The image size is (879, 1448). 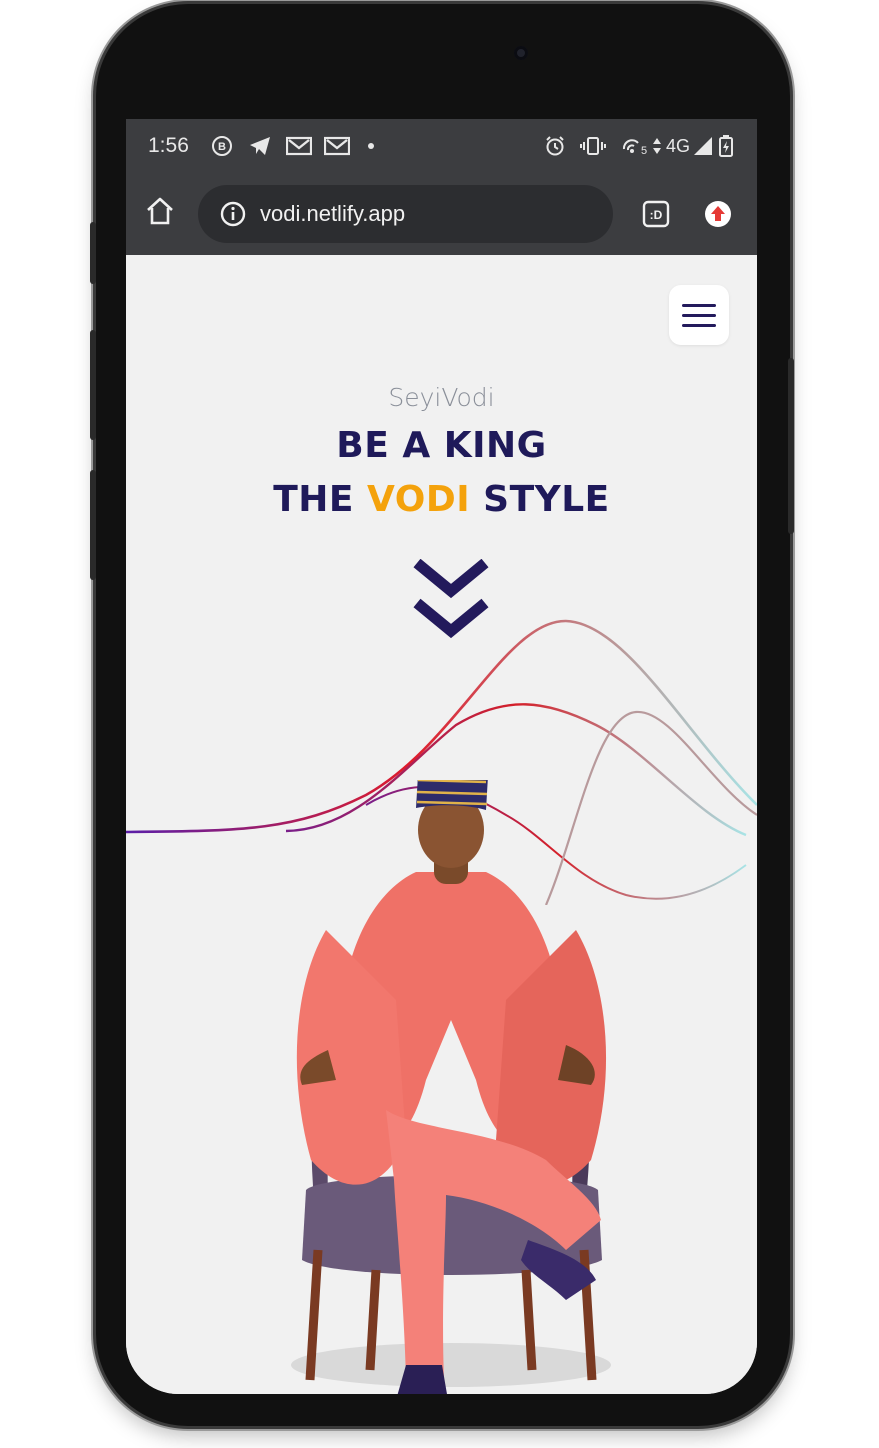 What do you see at coordinates (703, 146) in the screenshot?
I see `signal-icon` at bounding box center [703, 146].